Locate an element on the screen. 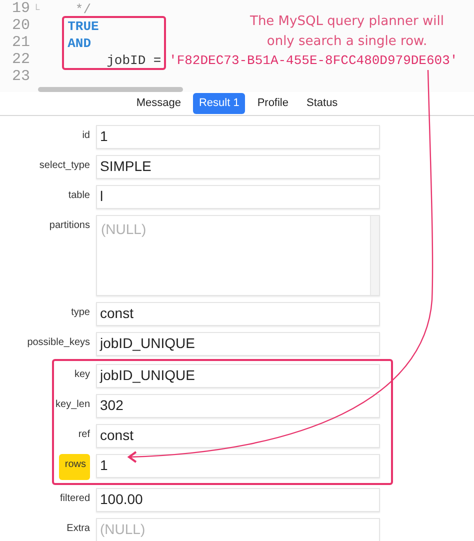 Image resolution: width=474 pixels, height=541 pixels. line-number: 19 is located at coordinates (20, 9).